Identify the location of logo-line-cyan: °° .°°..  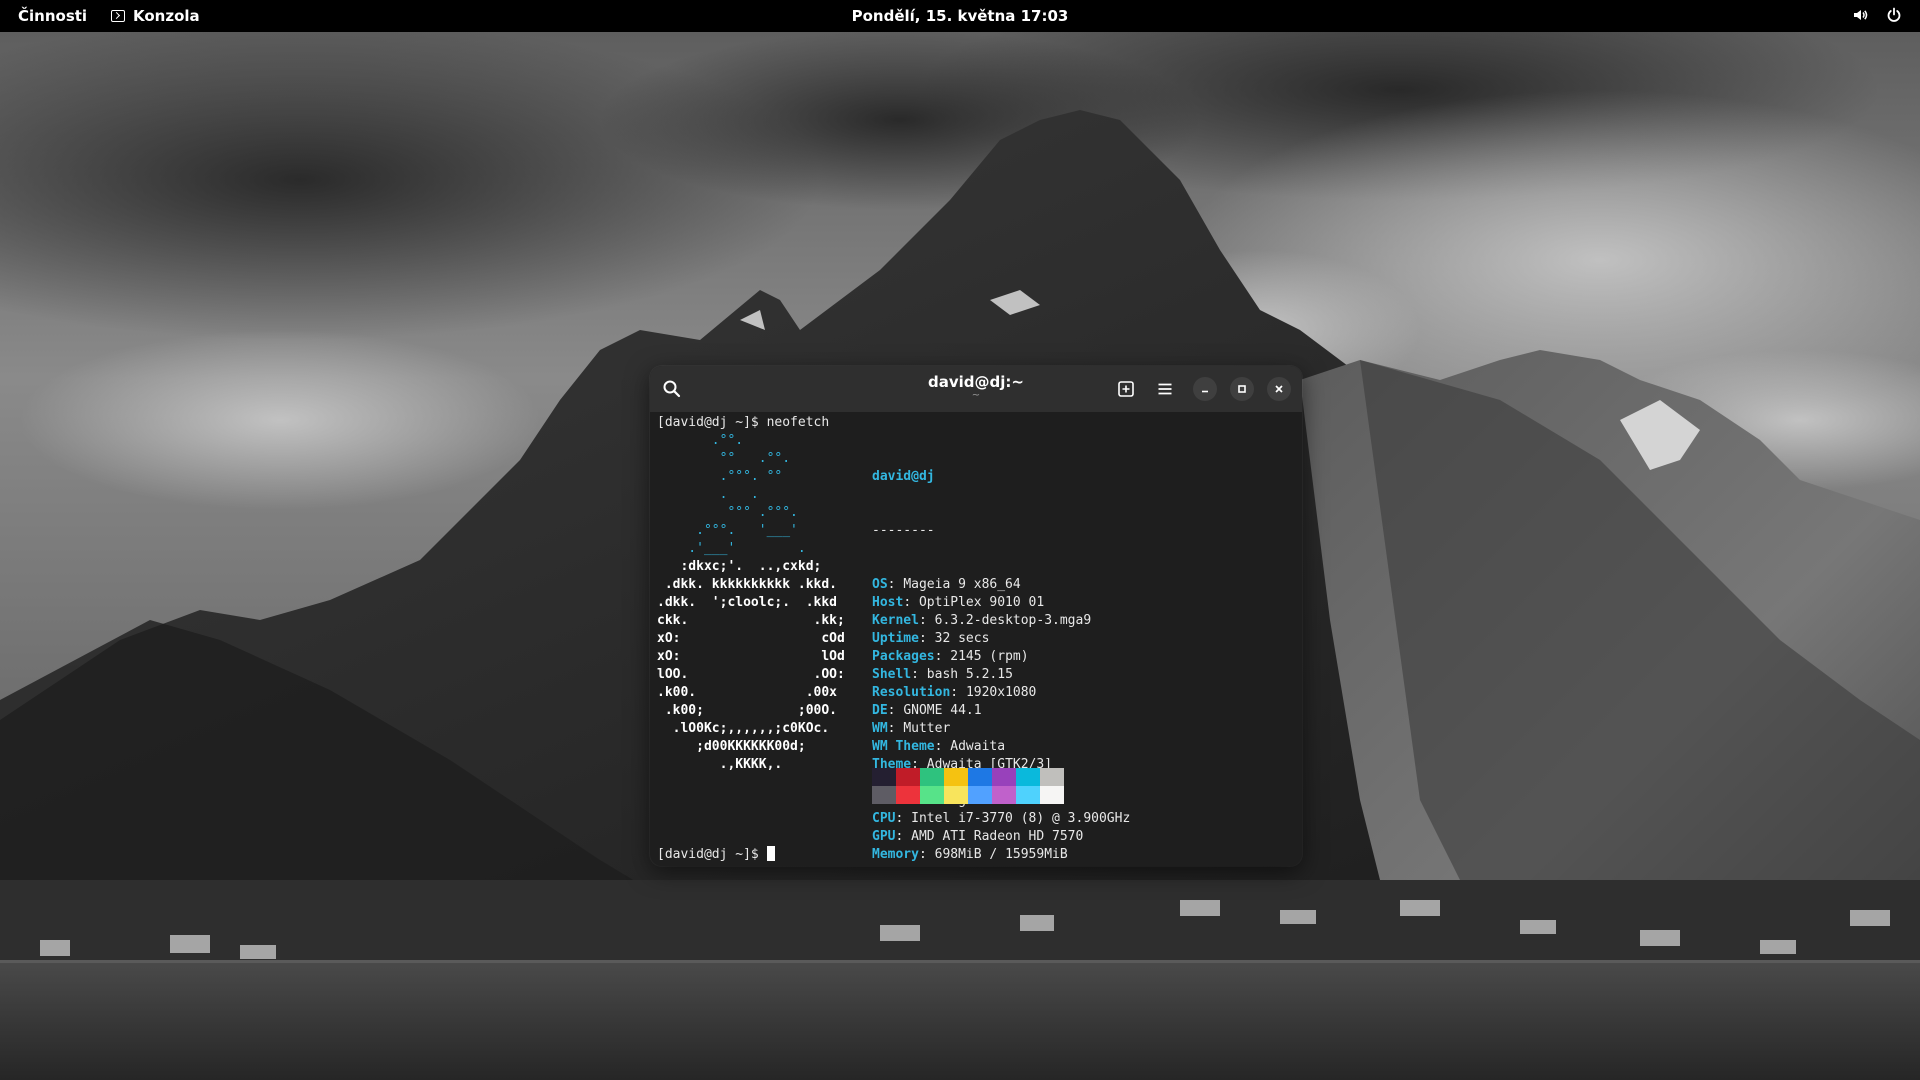
(724, 458).